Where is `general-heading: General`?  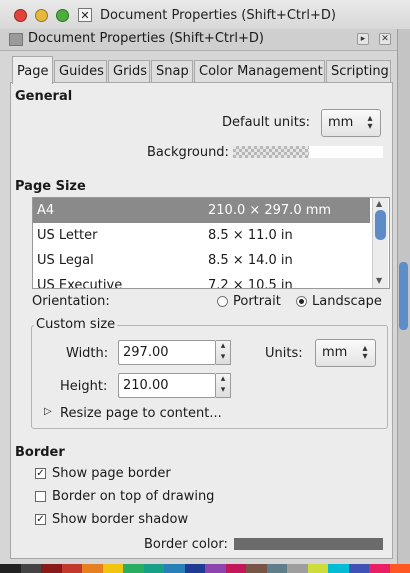 general-heading: General is located at coordinates (44, 96).